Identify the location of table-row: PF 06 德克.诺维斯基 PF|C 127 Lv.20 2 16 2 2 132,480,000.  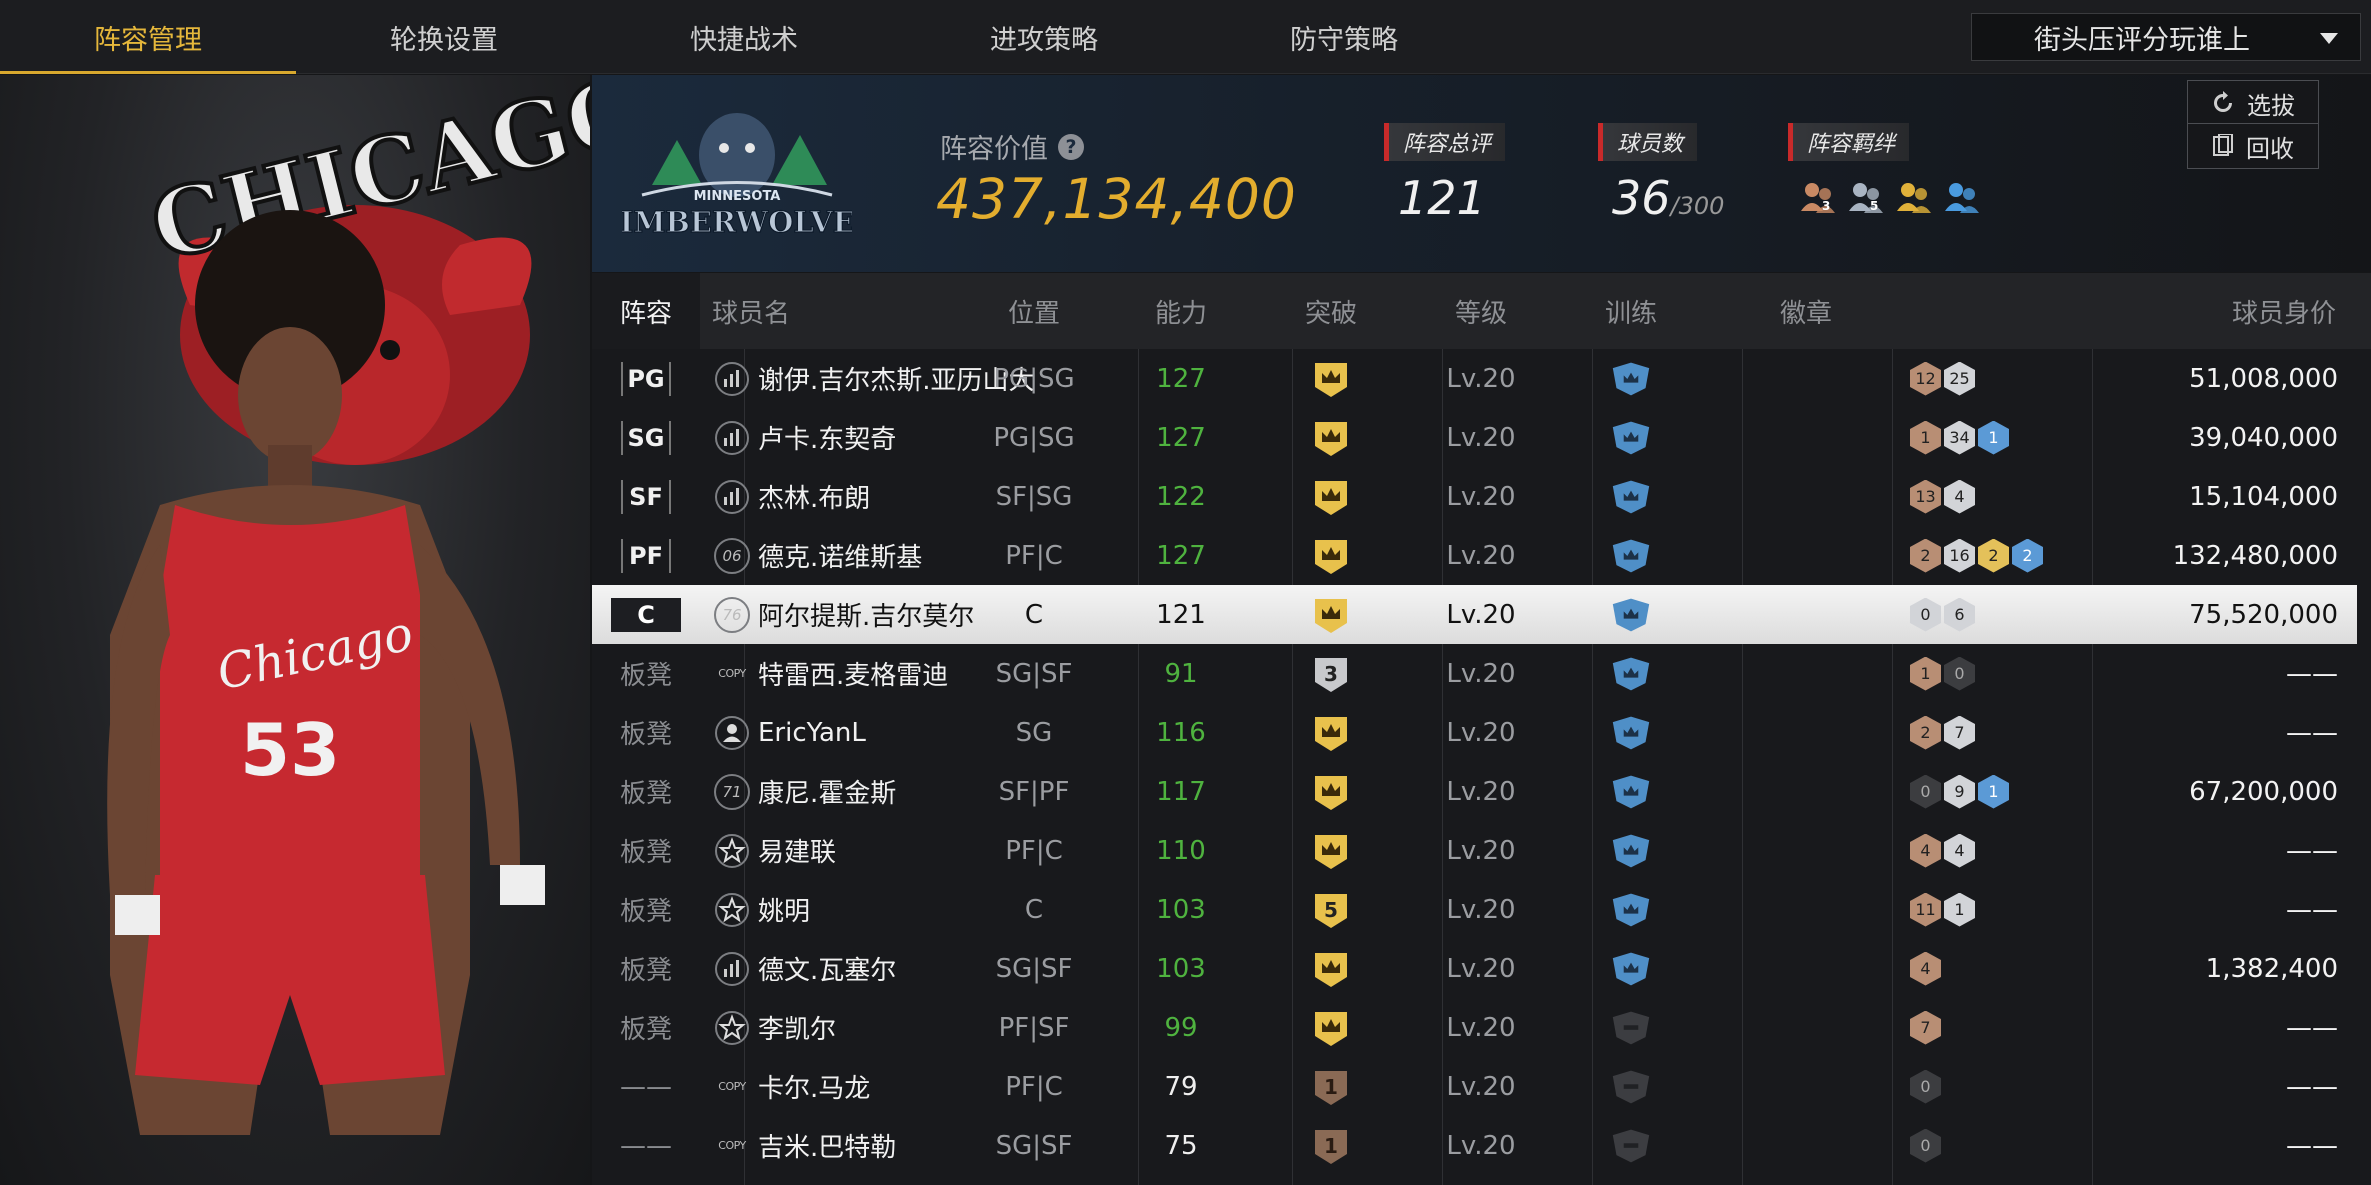
(1474, 555).